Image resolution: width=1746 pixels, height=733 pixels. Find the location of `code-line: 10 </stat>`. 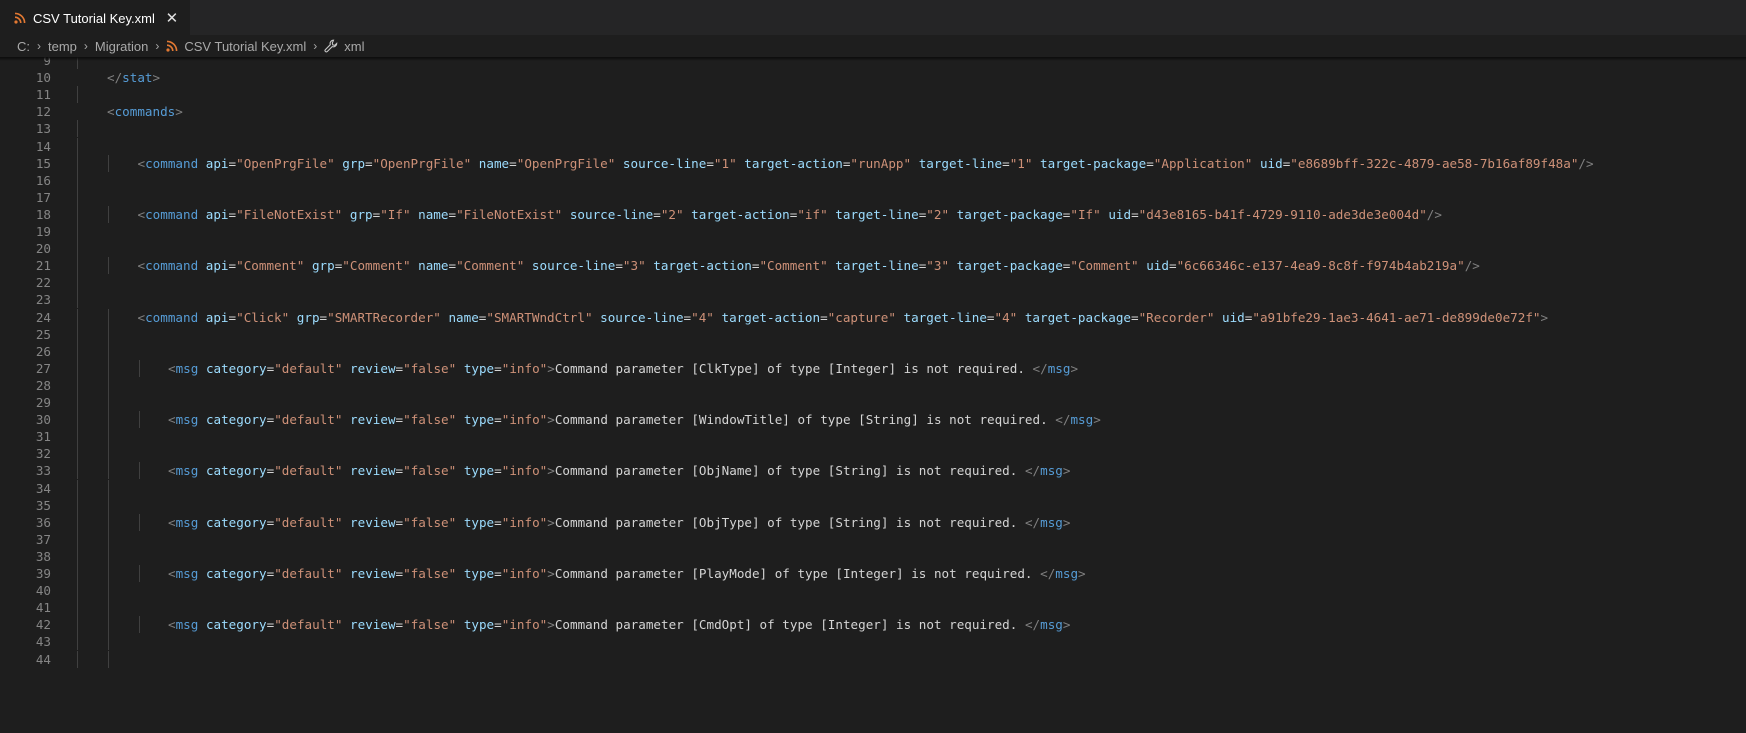

code-line: 10 </stat> is located at coordinates (873, 77).